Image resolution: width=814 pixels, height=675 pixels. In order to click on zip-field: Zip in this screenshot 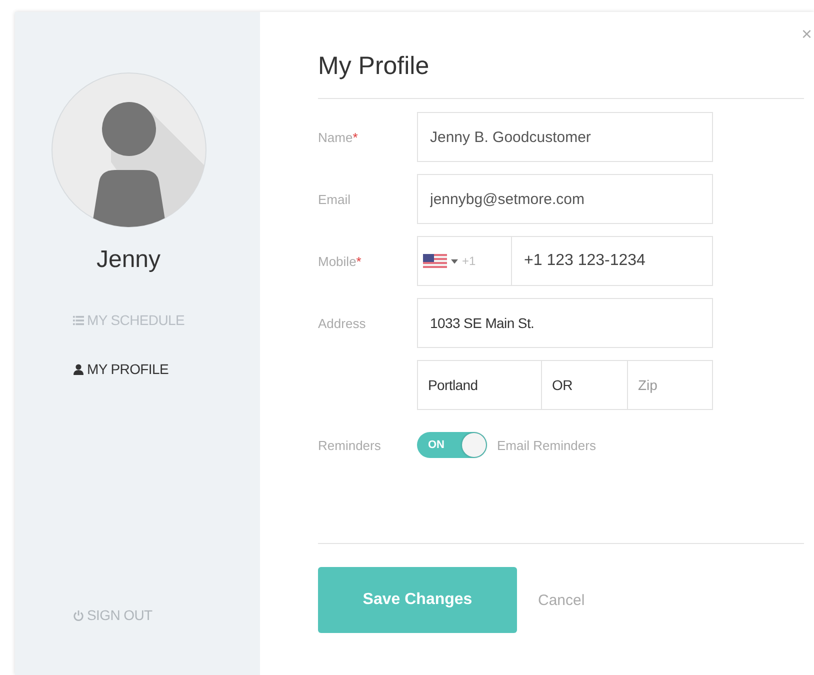, I will do `click(670, 385)`.